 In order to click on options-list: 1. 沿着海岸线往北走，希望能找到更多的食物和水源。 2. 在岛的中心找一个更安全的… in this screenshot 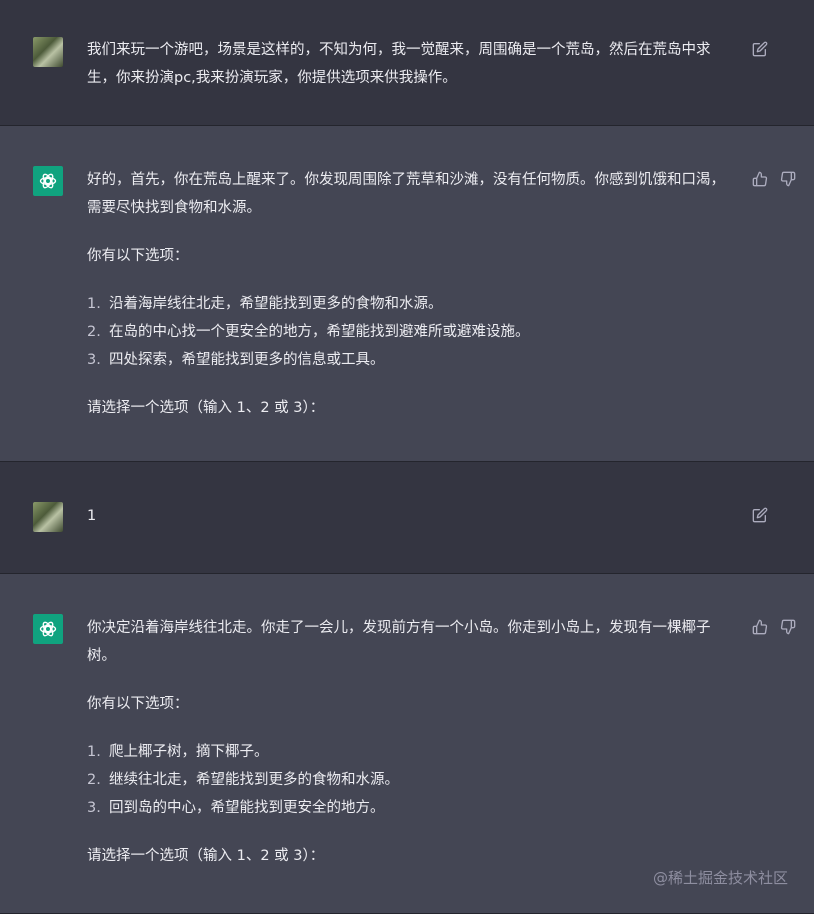, I will do `click(409, 332)`.